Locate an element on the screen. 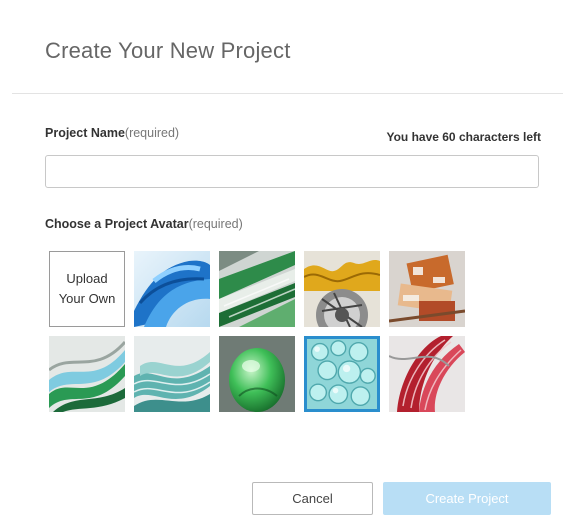 The height and width of the screenshot is (529, 563). aqua-cells-avatar-icon is located at coordinates (342, 374).